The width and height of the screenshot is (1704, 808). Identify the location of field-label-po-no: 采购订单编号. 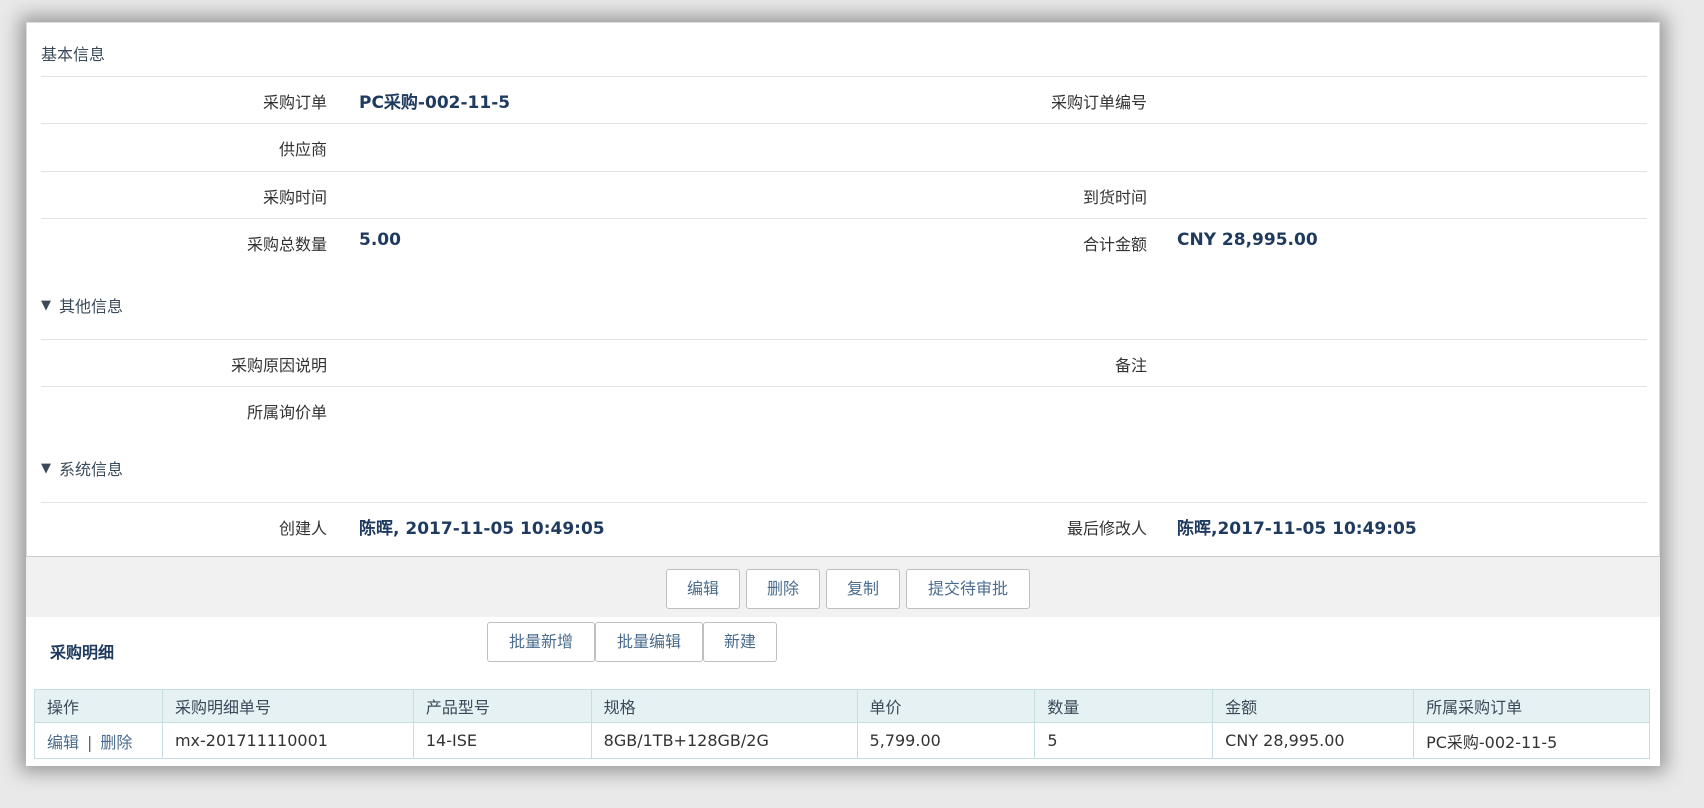
(1098, 102).